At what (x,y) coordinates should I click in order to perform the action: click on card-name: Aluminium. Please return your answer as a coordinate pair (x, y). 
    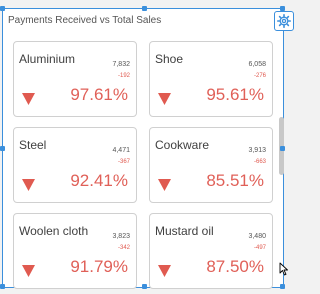
    Looking at the image, I should click on (47, 59).